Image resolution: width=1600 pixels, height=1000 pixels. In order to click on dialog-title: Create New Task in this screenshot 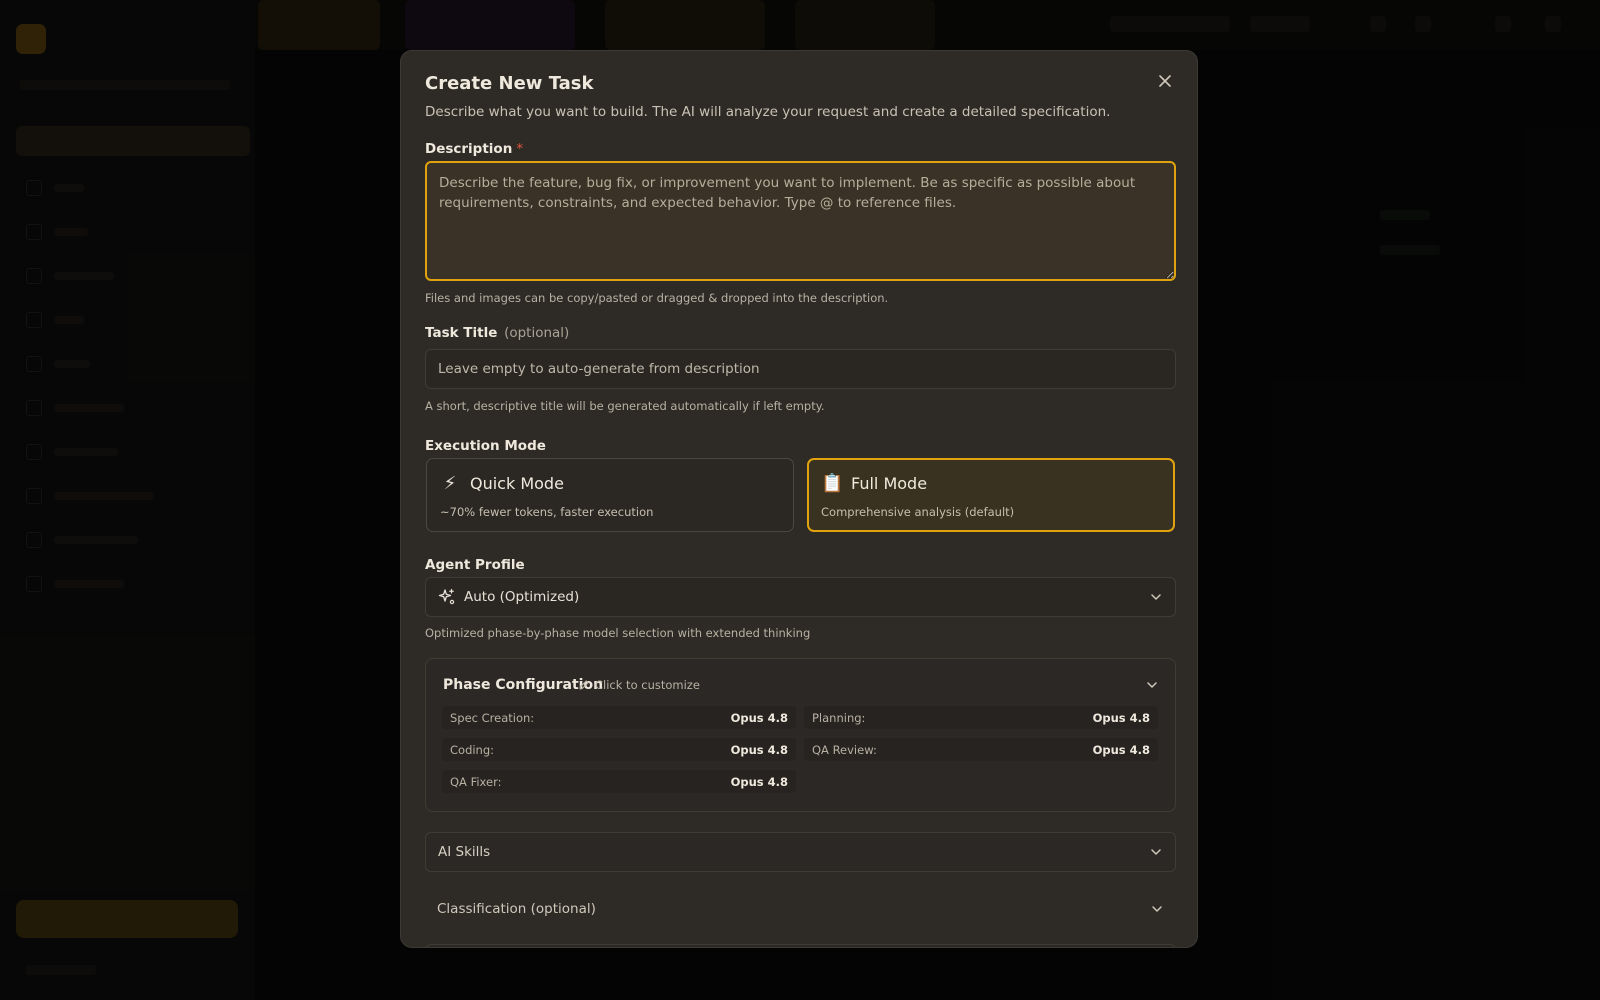, I will do `click(509, 83)`.